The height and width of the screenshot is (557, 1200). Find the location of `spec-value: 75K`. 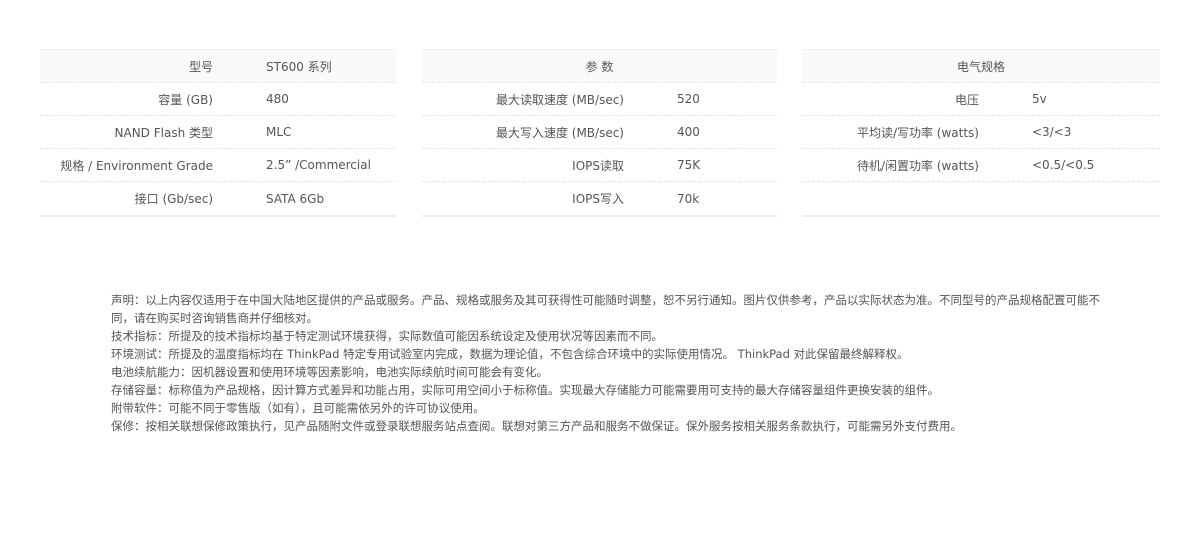

spec-value: 75K is located at coordinates (689, 165).